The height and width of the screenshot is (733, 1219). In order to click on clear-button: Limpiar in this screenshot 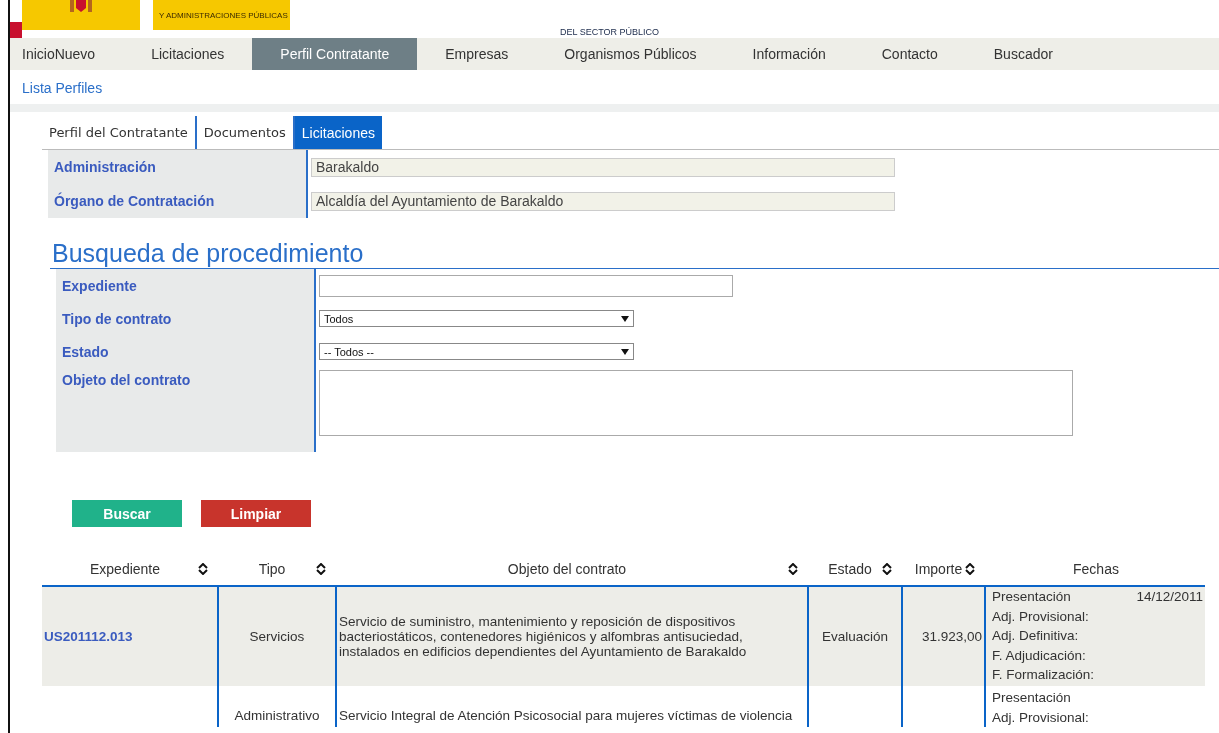, I will do `click(256, 513)`.